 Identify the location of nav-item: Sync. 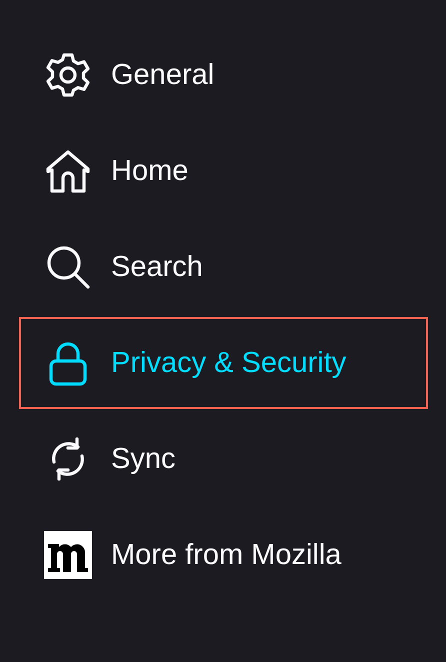
(223, 459).